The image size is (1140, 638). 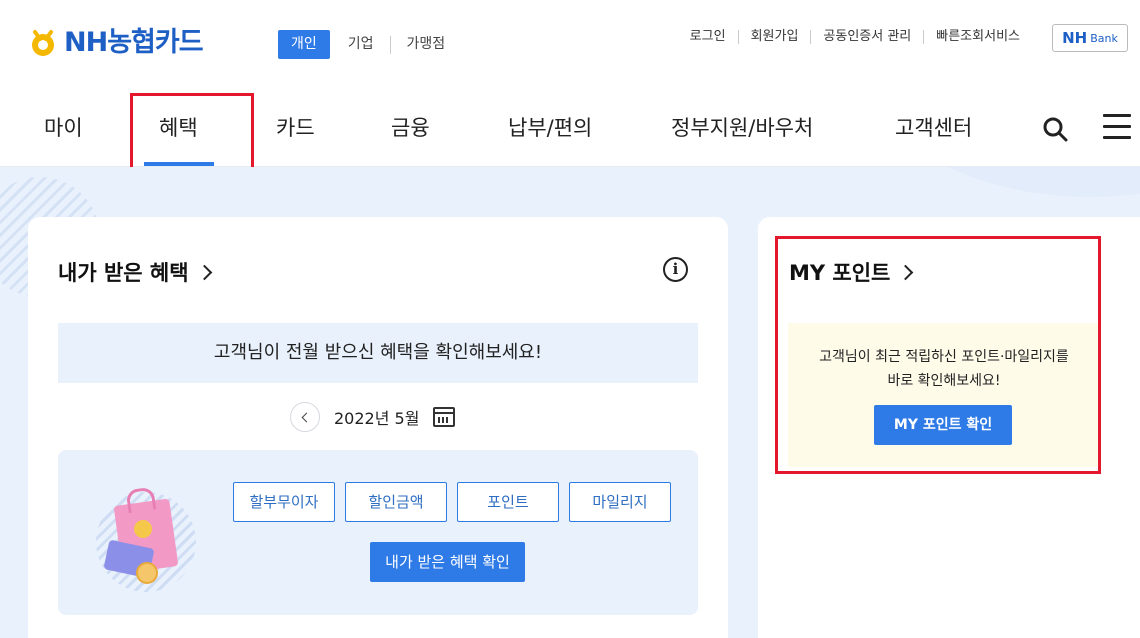 I want to click on info-icon: i, so click(x=675, y=269).